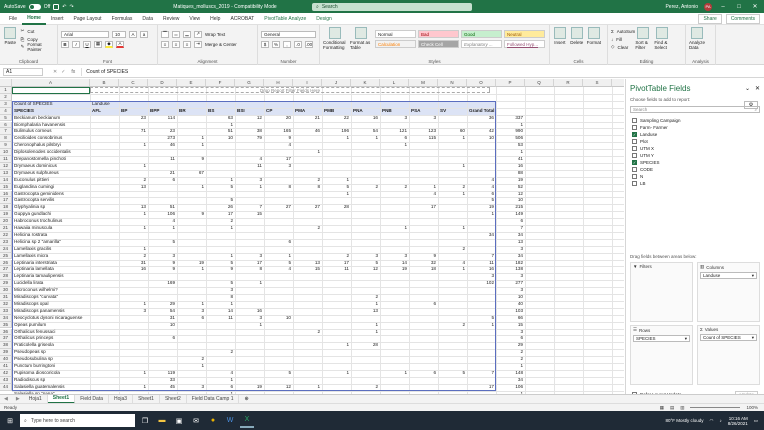 The image size is (764, 430). Describe the element at coordinates (6, 311) in the screenshot. I see `row-header: 33` at that location.